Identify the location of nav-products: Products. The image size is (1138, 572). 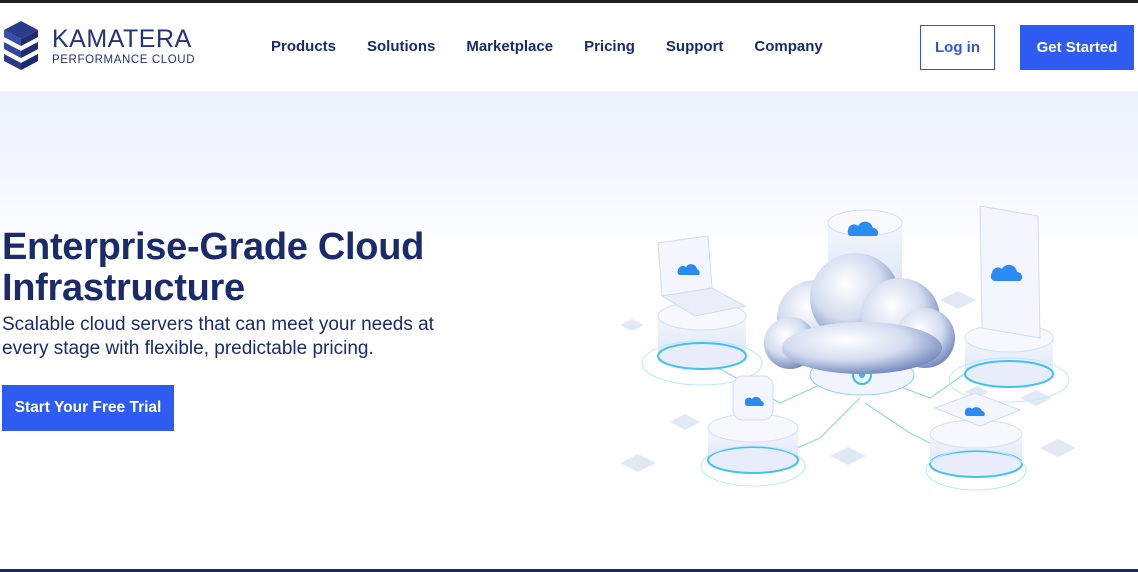
(303, 46).